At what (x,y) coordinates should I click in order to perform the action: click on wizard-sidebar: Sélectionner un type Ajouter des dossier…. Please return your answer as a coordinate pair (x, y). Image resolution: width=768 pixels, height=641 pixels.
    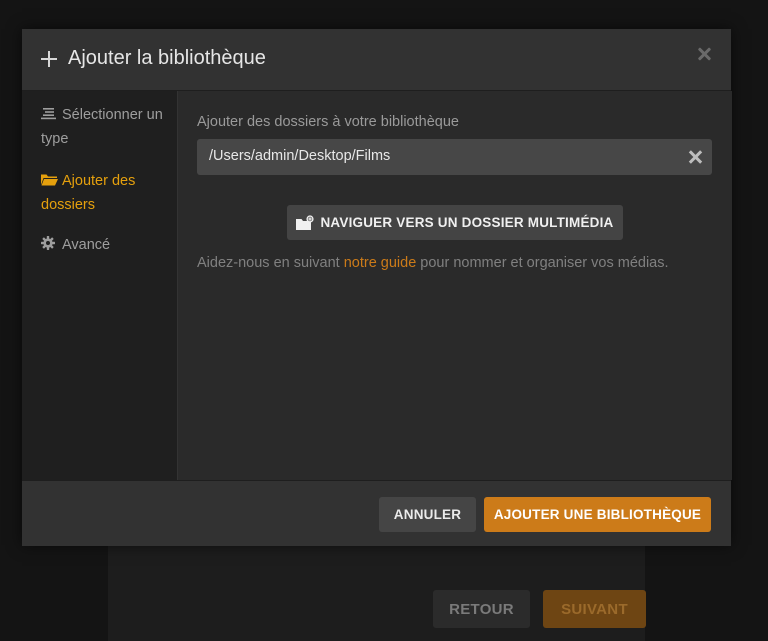
    Looking at the image, I should click on (99, 285).